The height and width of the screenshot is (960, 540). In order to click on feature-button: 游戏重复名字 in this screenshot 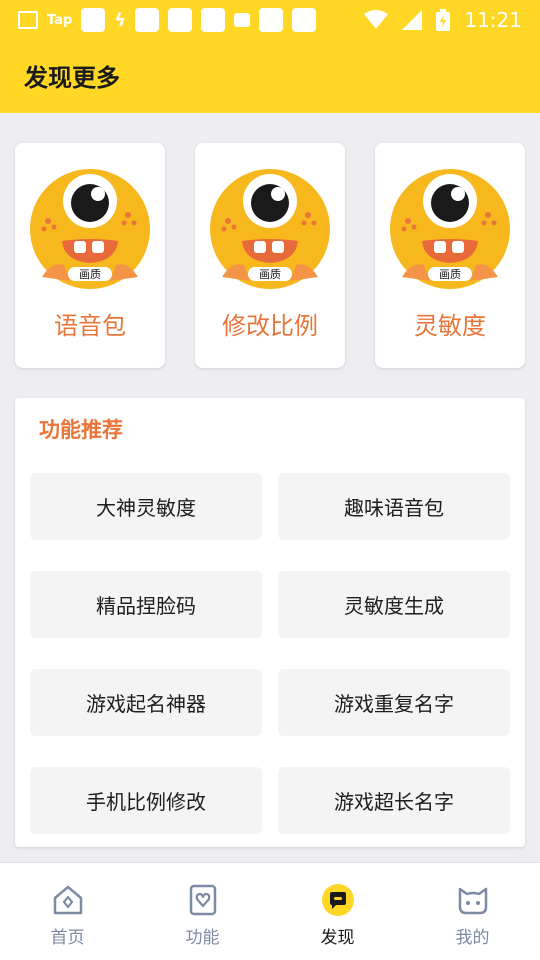, I will do `click(394, 702)`.